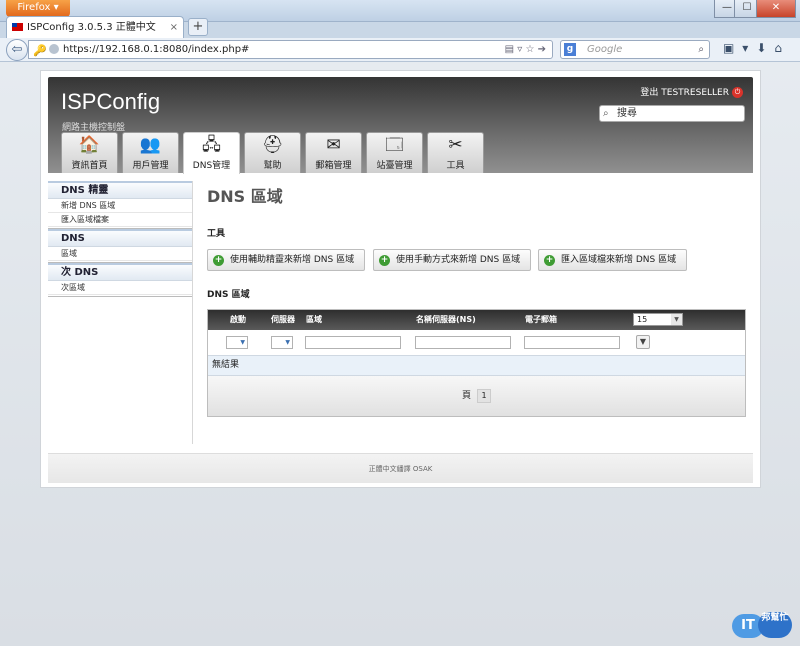  I want to click on key-icon: 🔑, so click(40, 50).